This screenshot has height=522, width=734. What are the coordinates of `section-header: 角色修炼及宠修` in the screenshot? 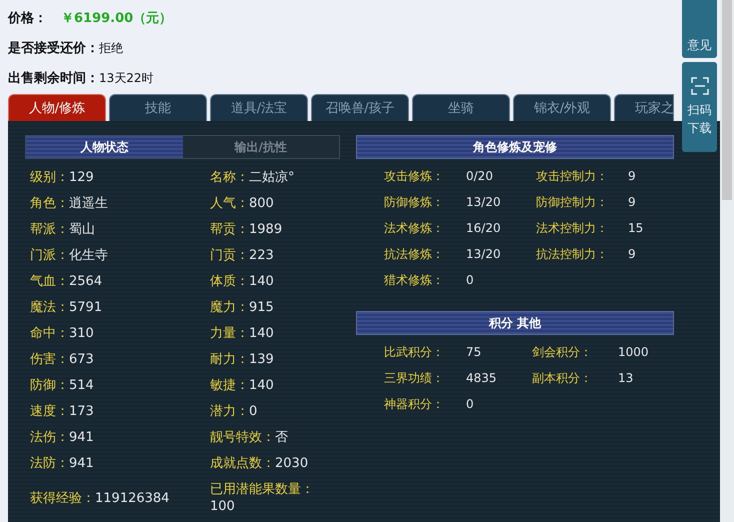 It's located at (515, 147).